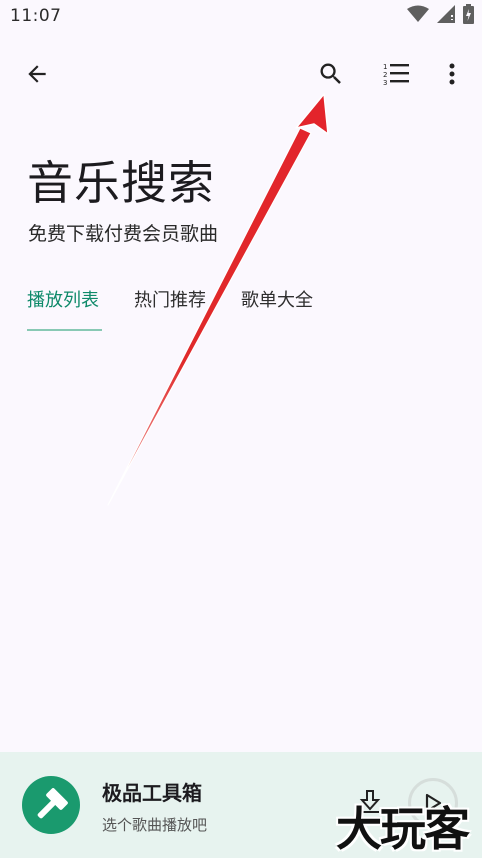  What do you see at coordinates (385, 83) in the screenshot?
I see `svg-text: 3` at bounding box center [385, 83].